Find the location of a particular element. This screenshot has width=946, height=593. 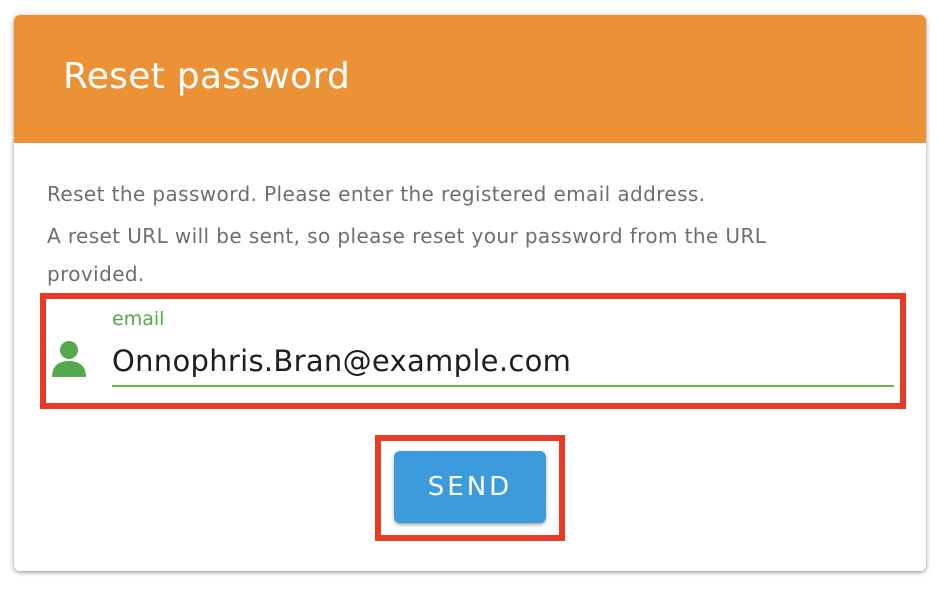

person-icon is located at coordinates (69, 359).